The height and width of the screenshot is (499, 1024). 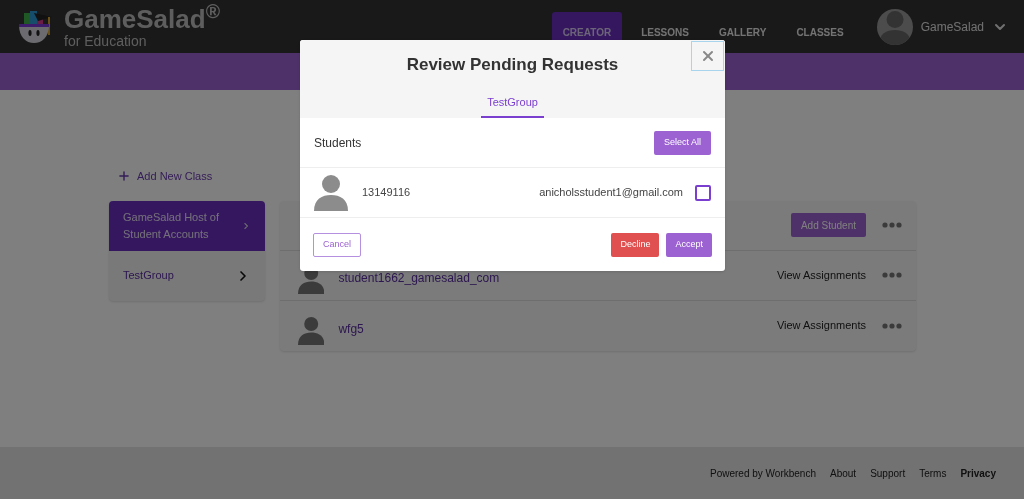 I want to click on footer-link: About, so click(x=843, y=473).